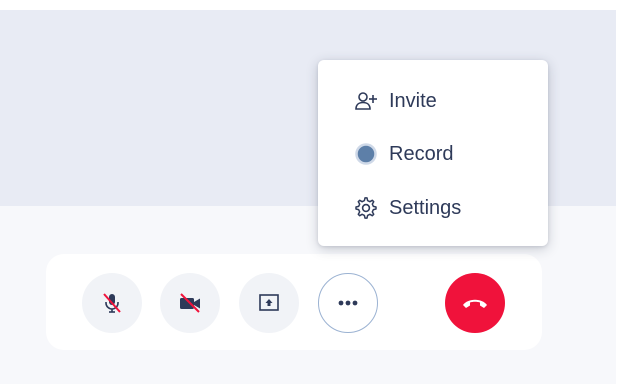 The width and height of the screenshot is (620, 384). Describe the element at coordinates (425, 208) in the screenshot. I see `menu-item-label: Settings` at that location.